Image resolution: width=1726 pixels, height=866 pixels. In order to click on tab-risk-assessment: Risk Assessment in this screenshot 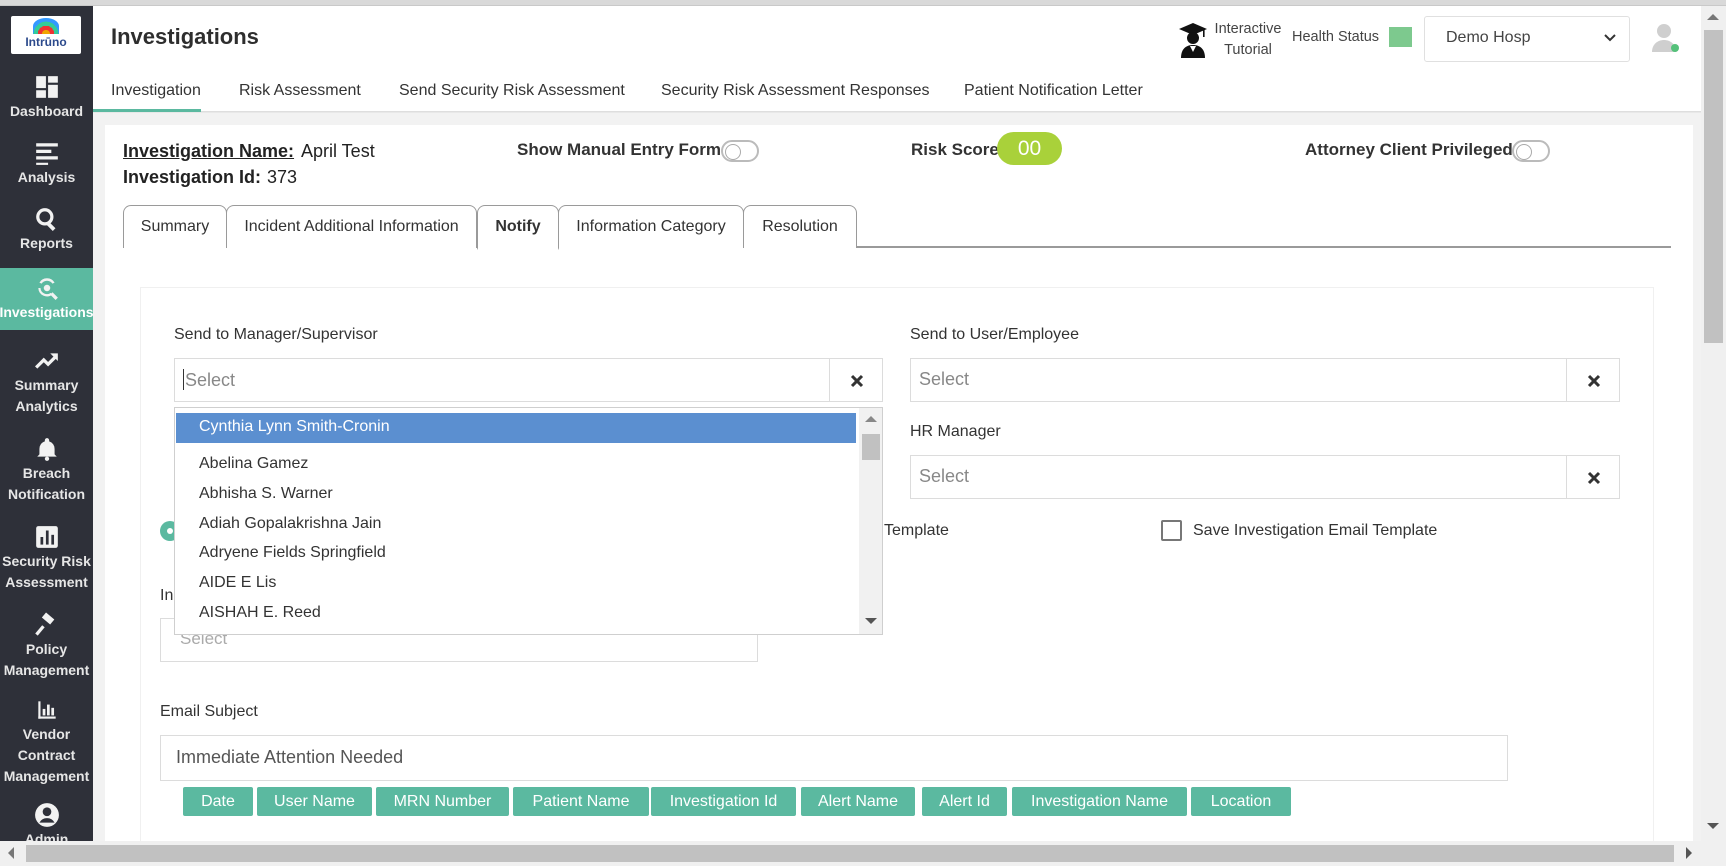, I will do `click(300, 93)`.